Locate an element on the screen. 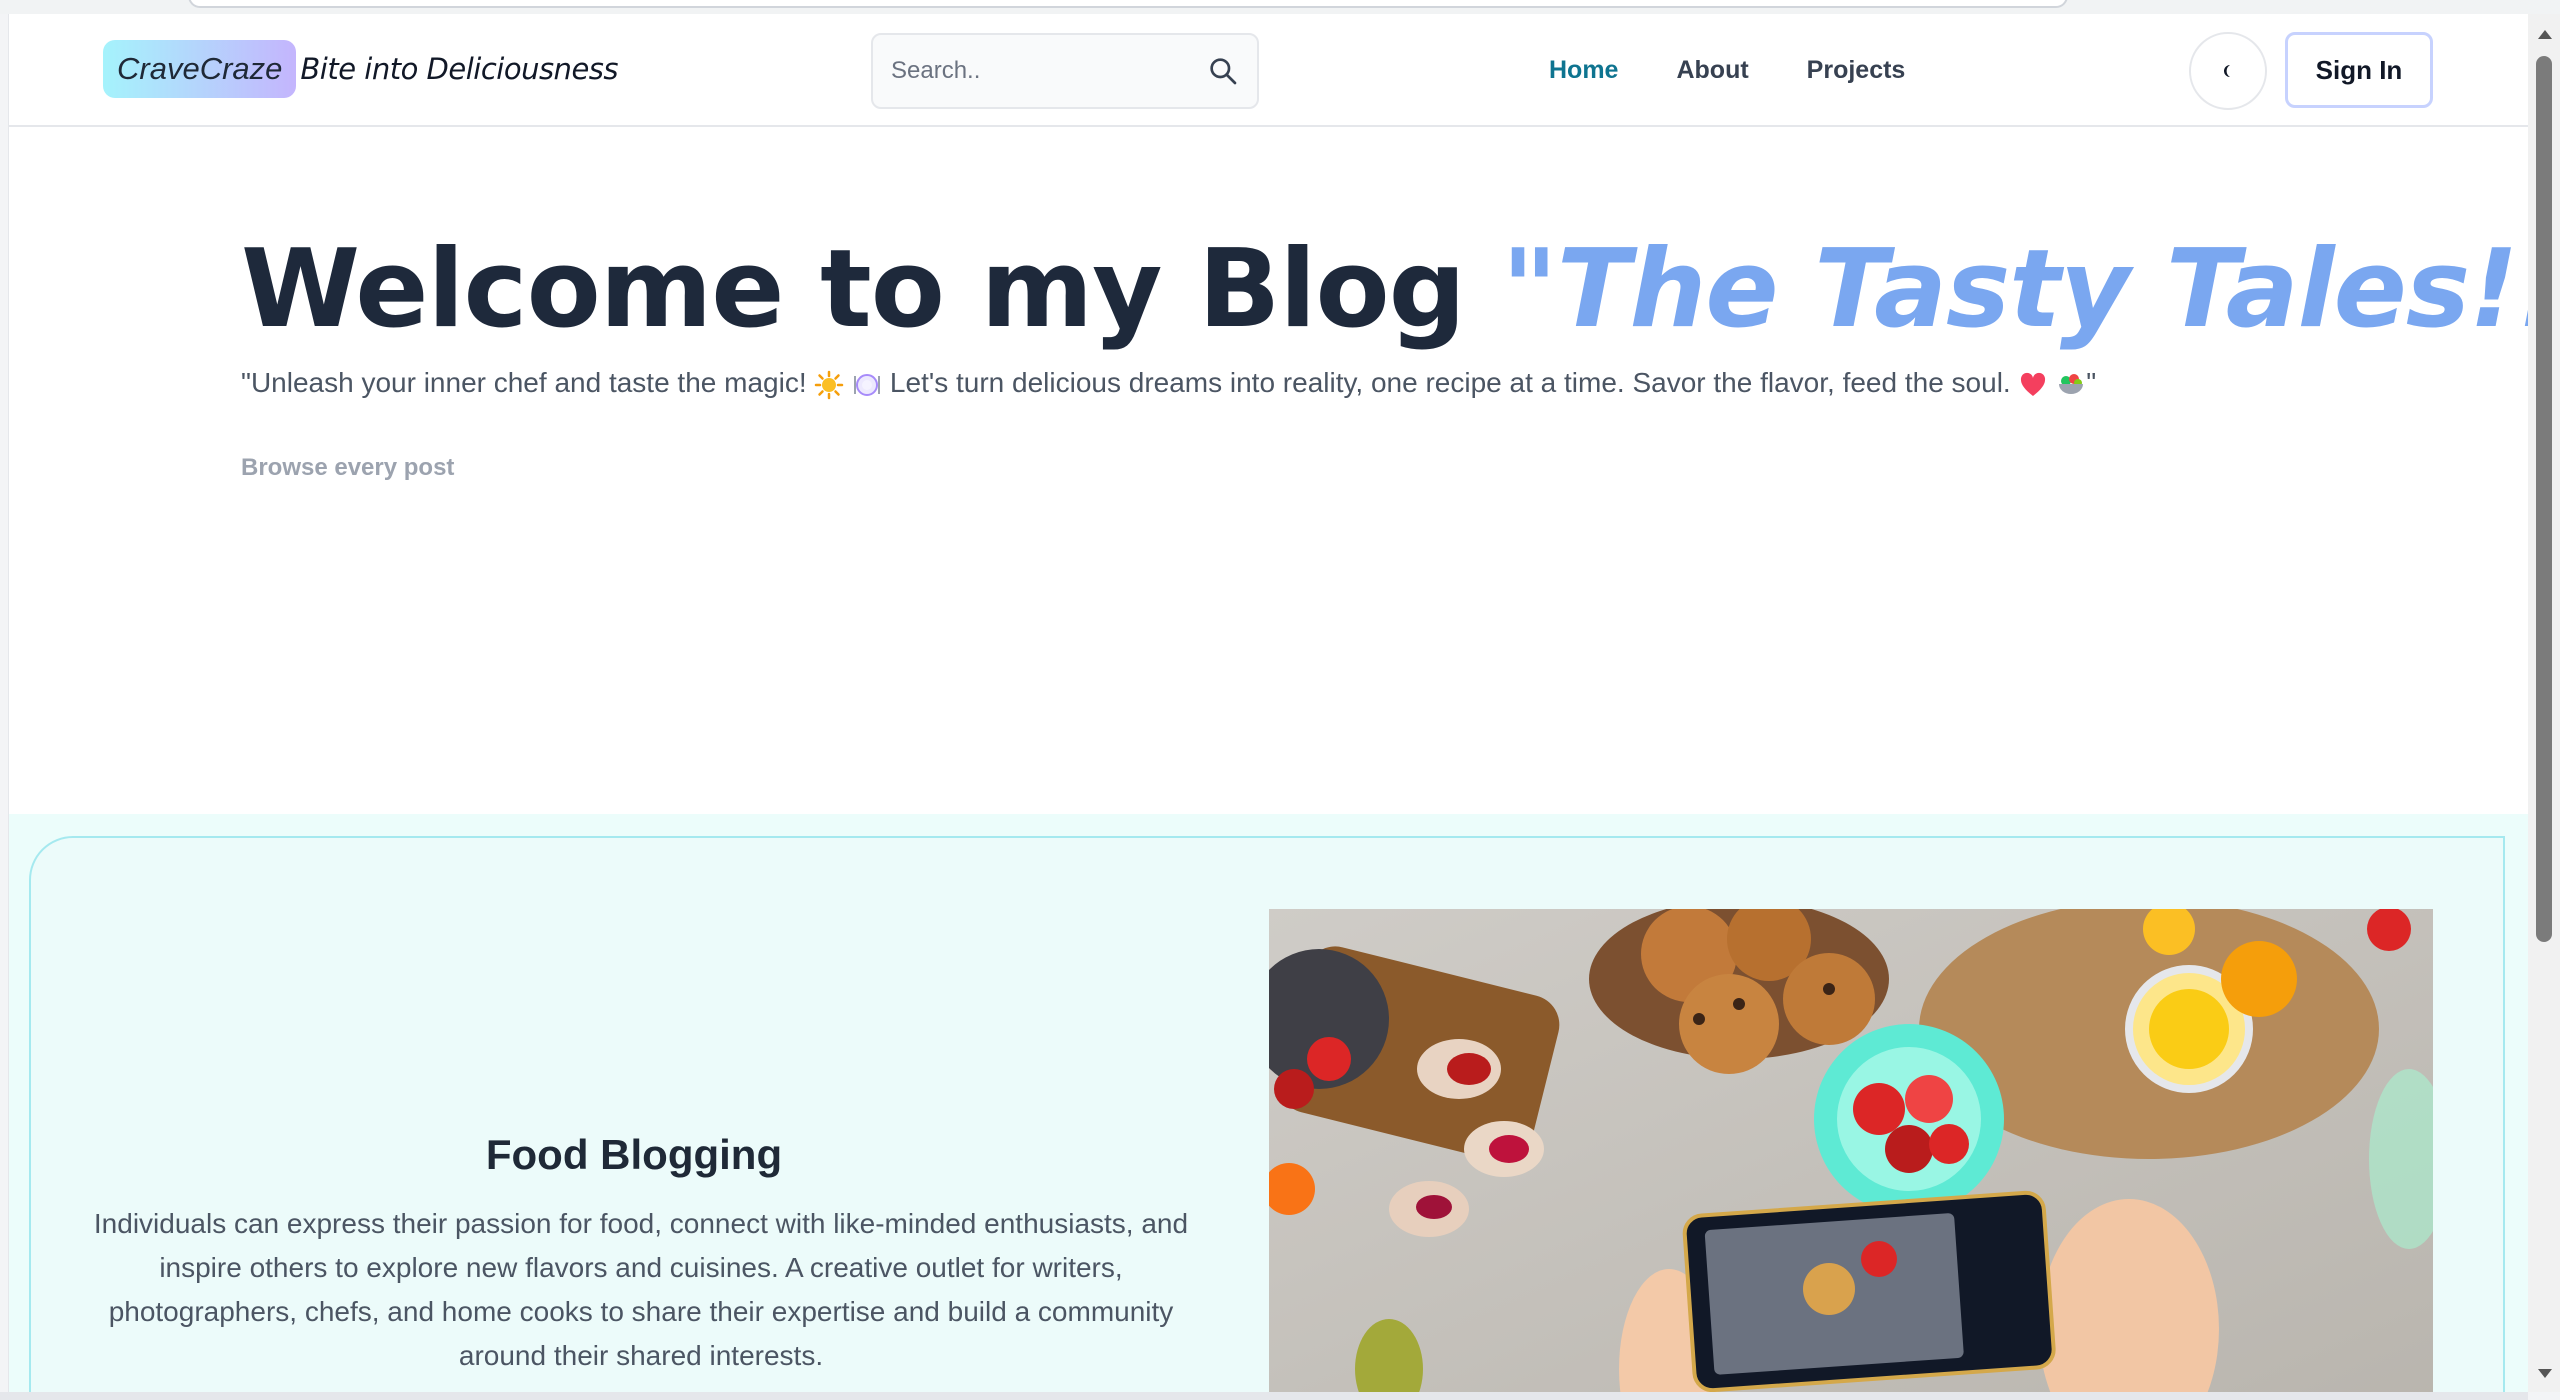 This screenshot has height=1400, width=2560. brand-tagline: Bite into Deliciousness is located at coordinates (459, 69).